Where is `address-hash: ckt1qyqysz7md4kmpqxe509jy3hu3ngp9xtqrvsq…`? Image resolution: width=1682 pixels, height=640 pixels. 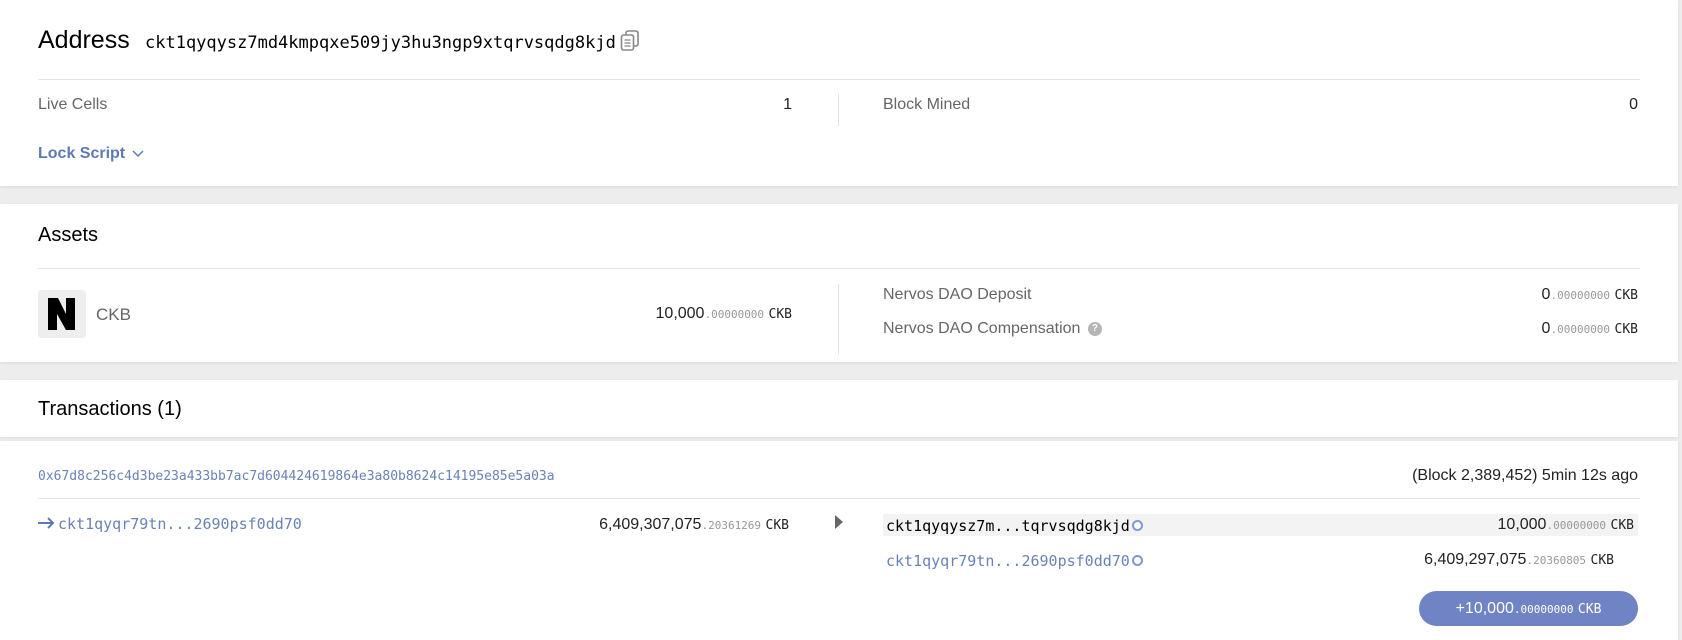
address-hash: ckt1qyqysz7md4kmpqxe509jy3hu3ngp9xtqrvsq… is located at coordinates (380, 43).